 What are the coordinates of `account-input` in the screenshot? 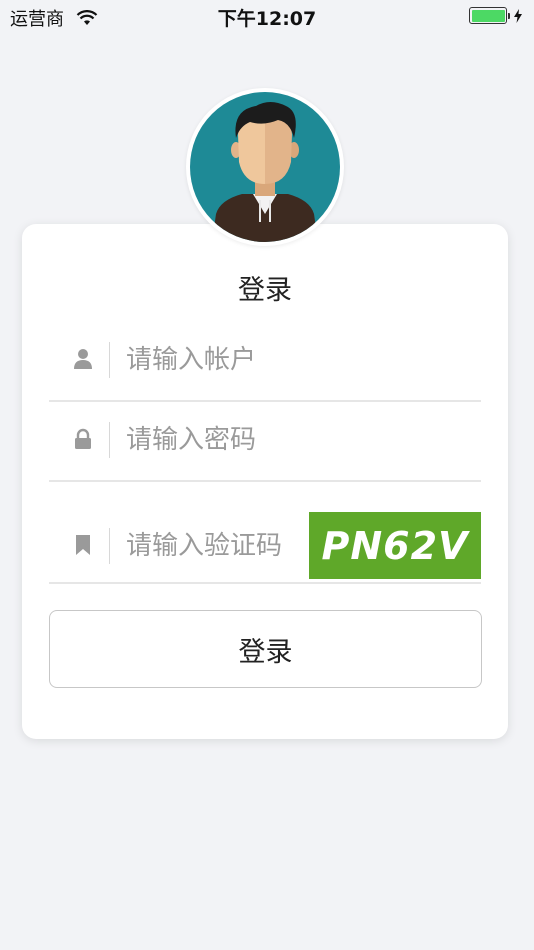 It's located at (276, 360).